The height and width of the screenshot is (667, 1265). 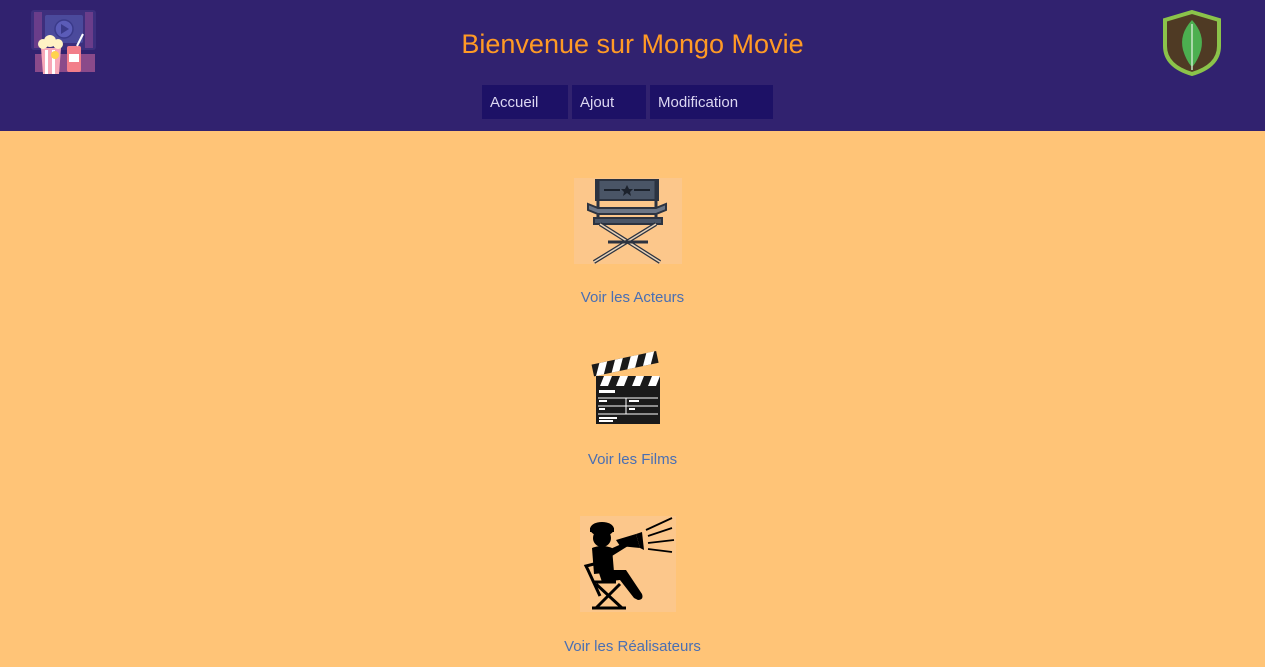 What do you see at coordinates (628, 390) in the screenshot?
I see `clapperboard-icon` at bounding box center [628, 390].